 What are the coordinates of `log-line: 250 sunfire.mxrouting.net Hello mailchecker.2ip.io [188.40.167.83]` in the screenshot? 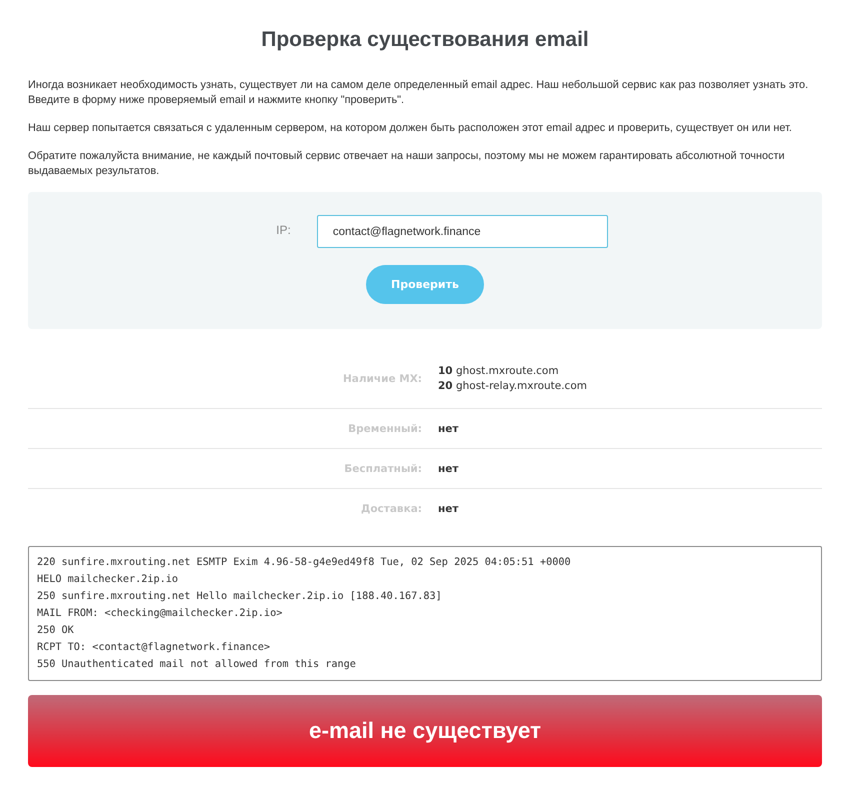 It's located at (240, 597).